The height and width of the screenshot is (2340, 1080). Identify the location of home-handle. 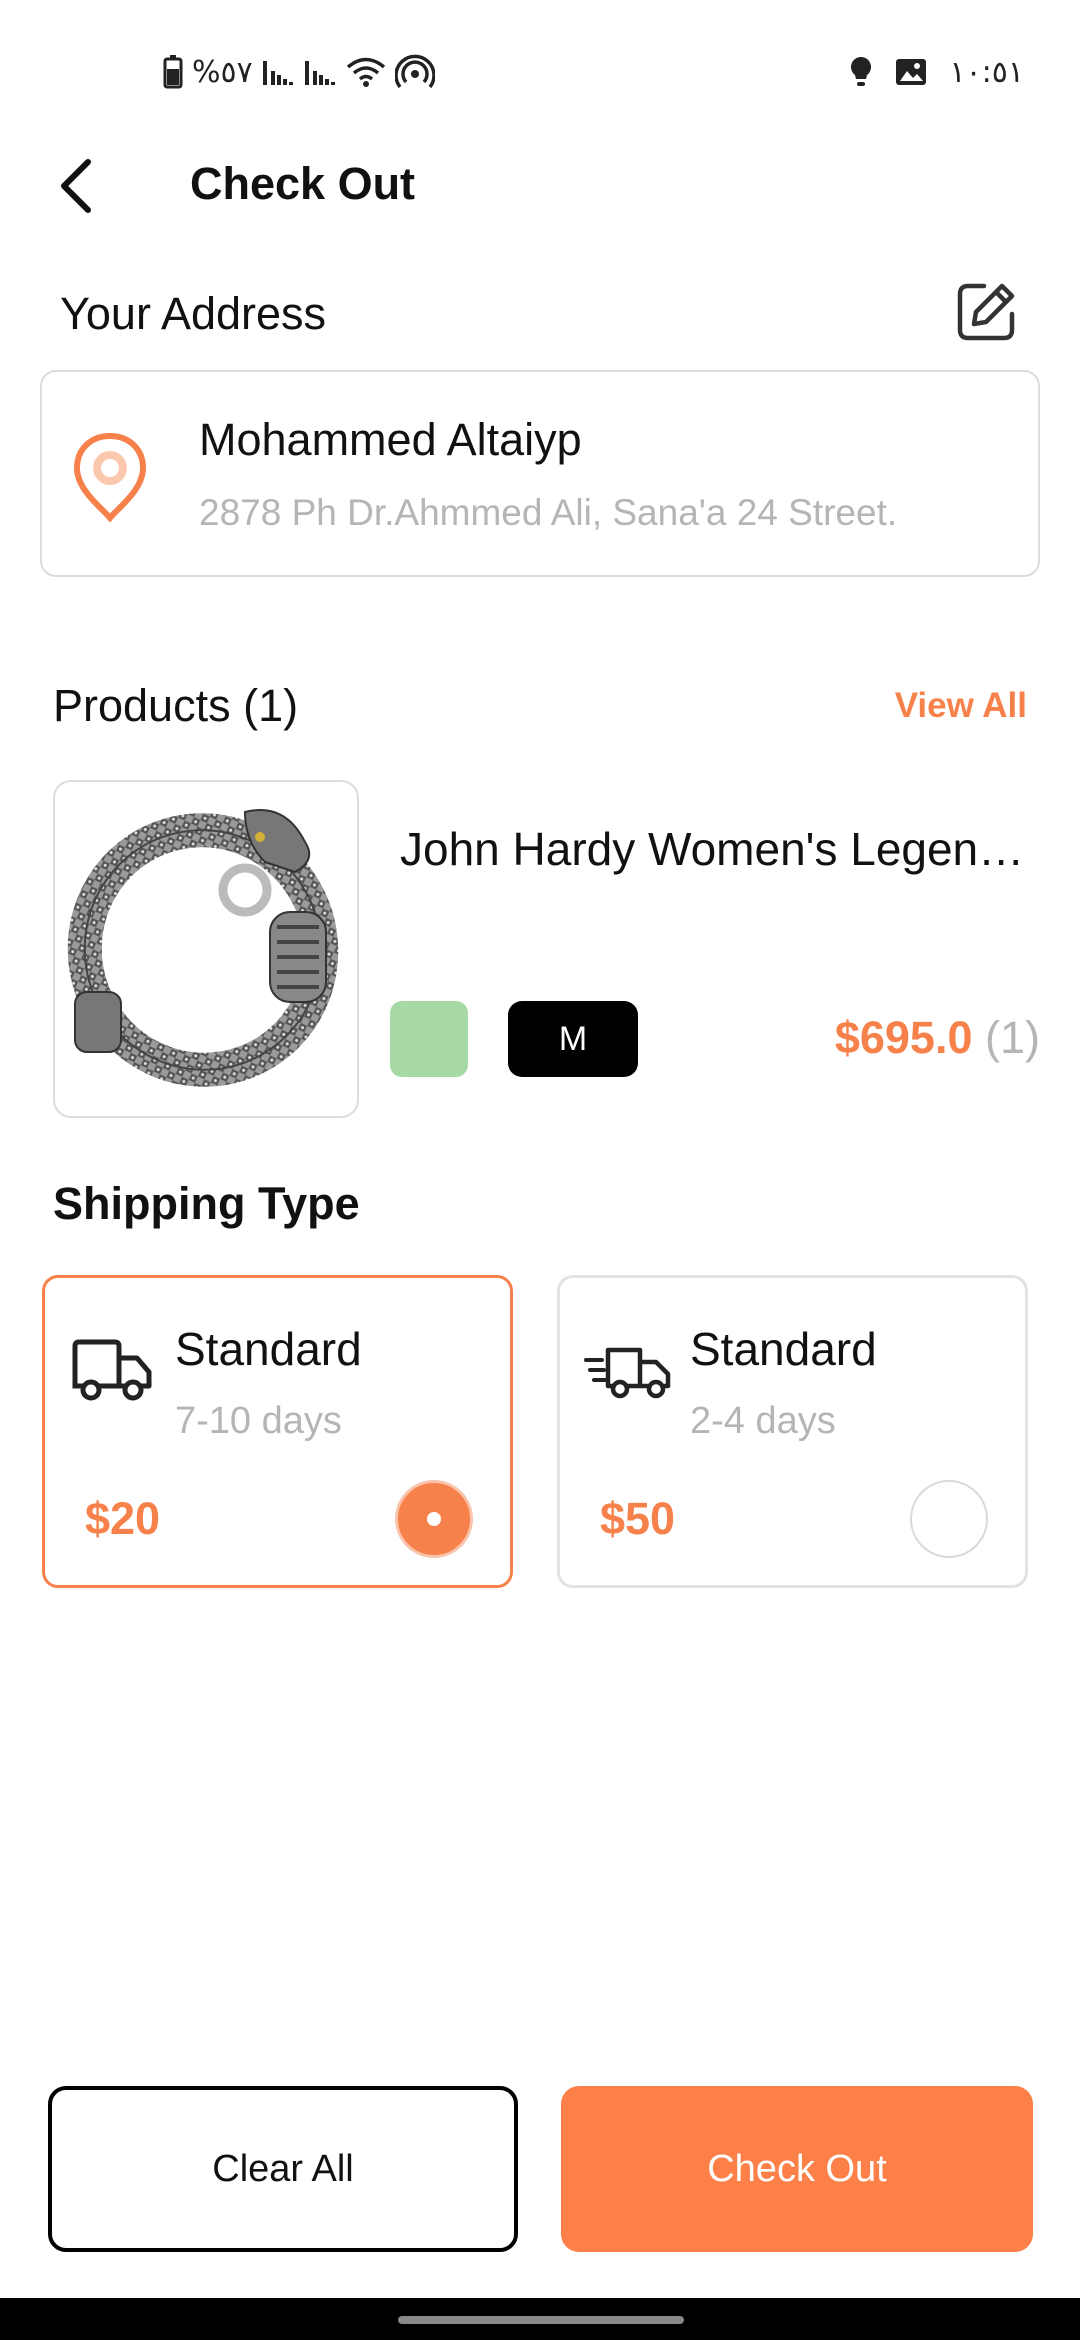
(541, 2320).